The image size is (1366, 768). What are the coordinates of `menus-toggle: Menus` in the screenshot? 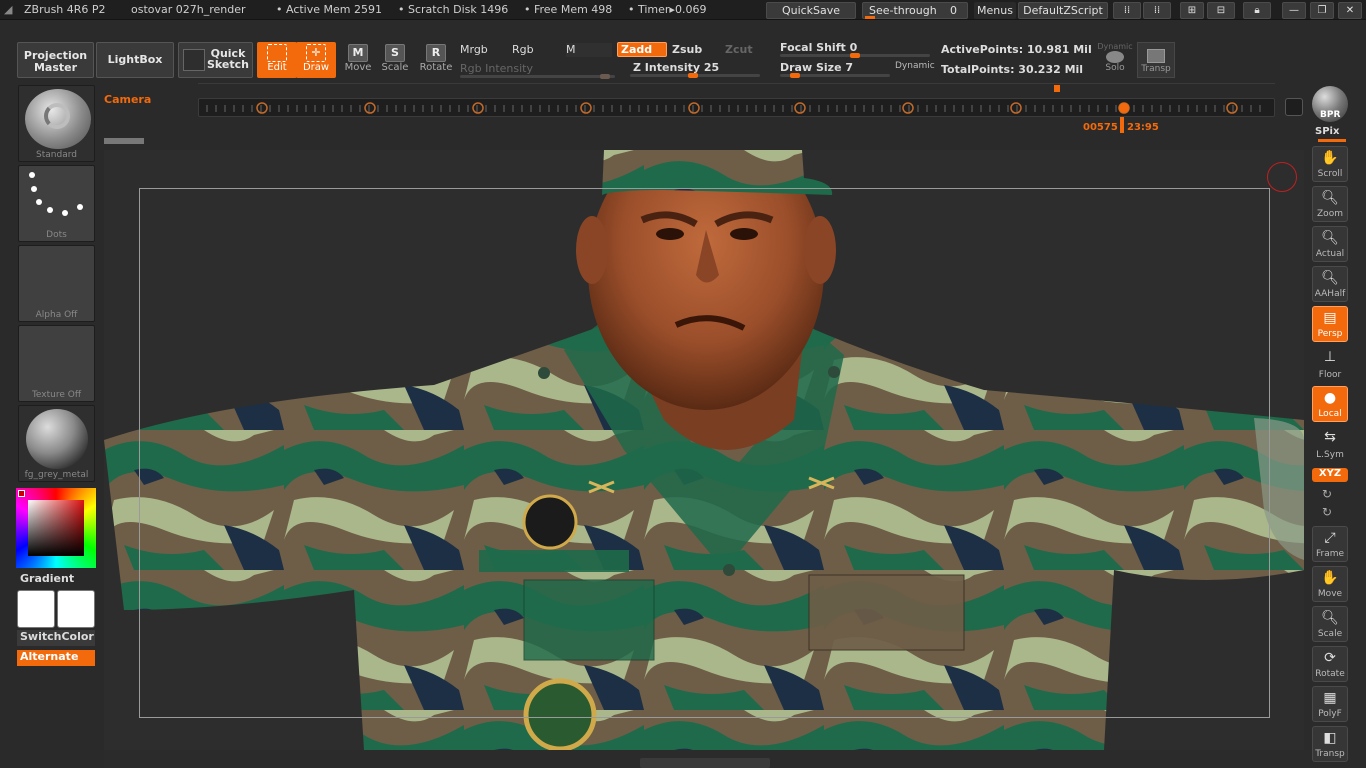 It's located at (995, 10).